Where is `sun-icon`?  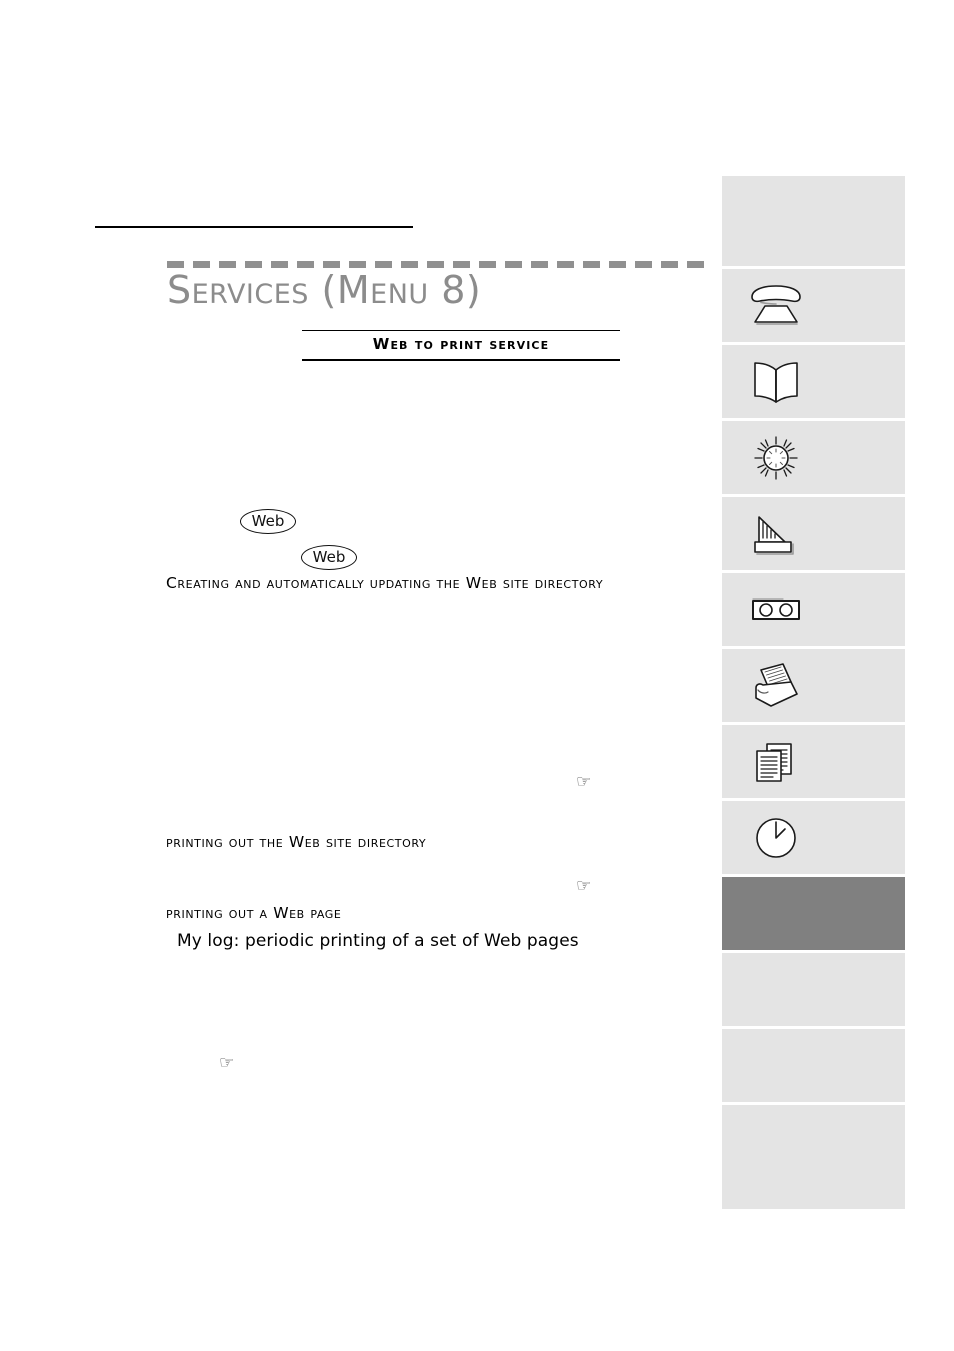
sun-icon is located at coordinates (776, 458).